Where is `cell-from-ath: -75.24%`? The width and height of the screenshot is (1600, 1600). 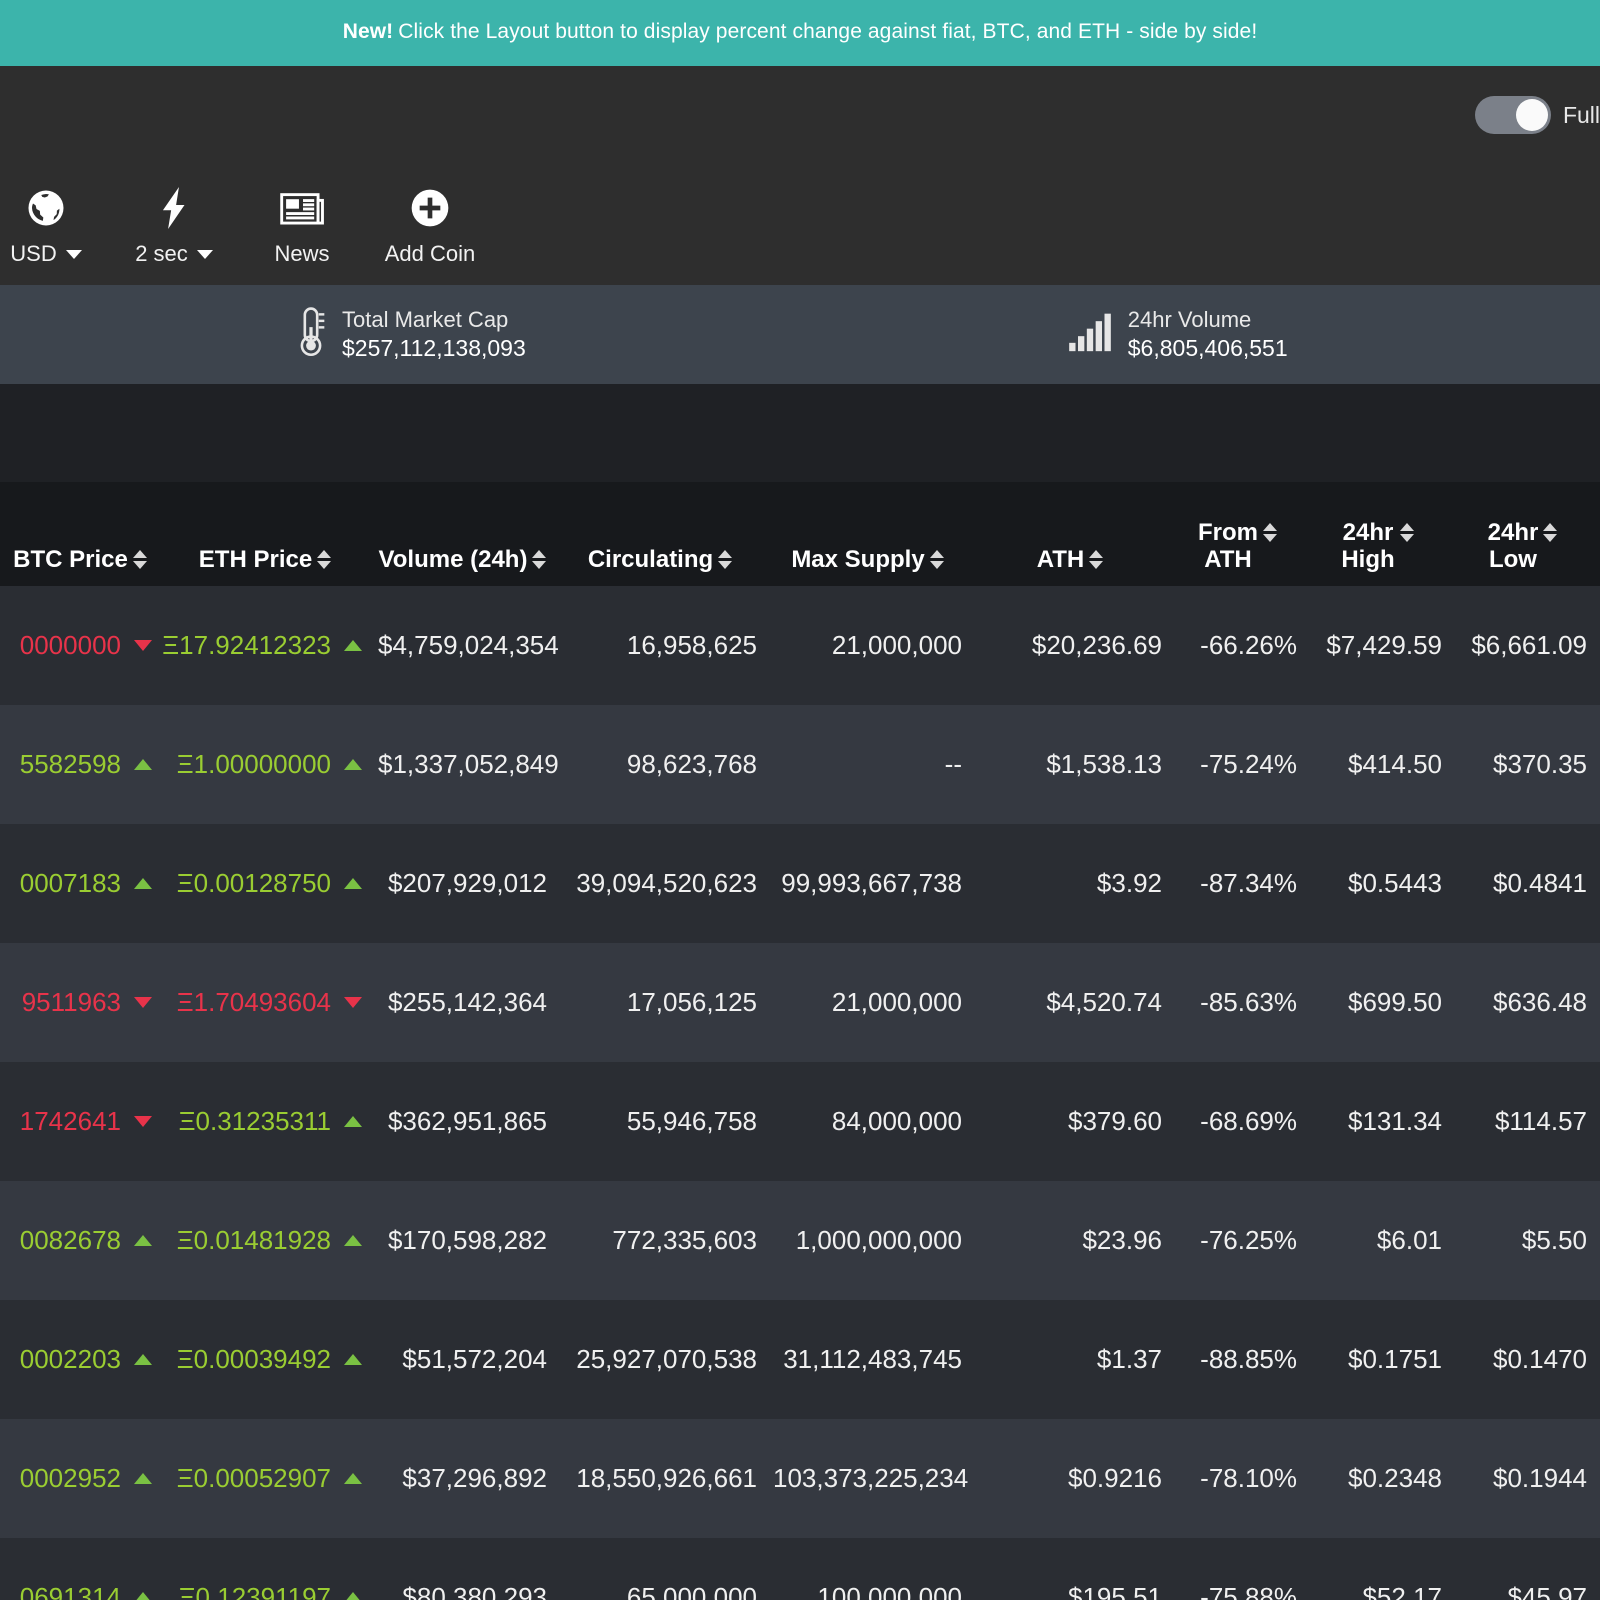 cell-from-ath: -75.24% is located at coordinates (1248, 764).